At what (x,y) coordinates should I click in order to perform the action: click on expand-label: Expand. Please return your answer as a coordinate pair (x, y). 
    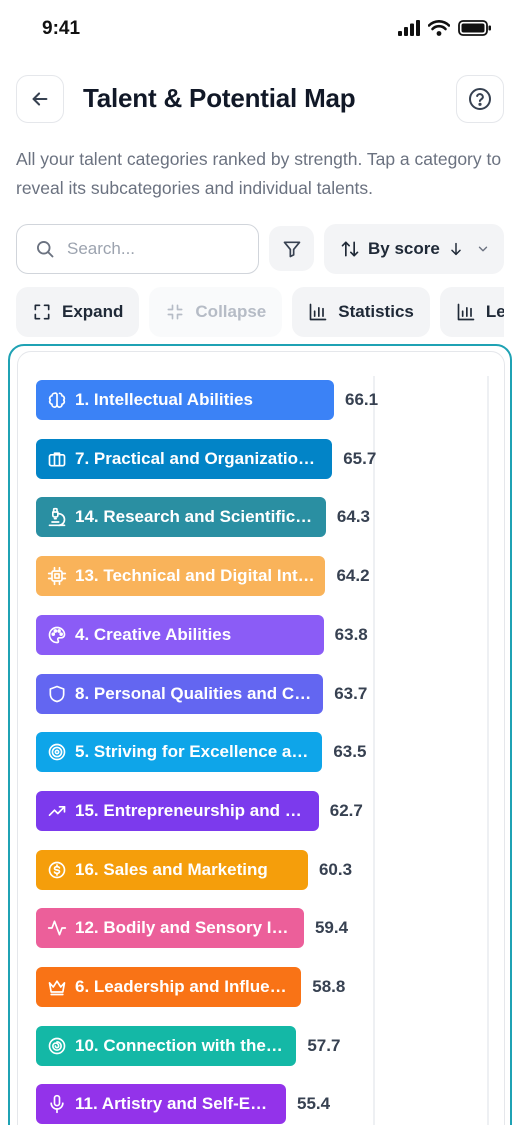
    Looking at the image, I should click on (93, 311).